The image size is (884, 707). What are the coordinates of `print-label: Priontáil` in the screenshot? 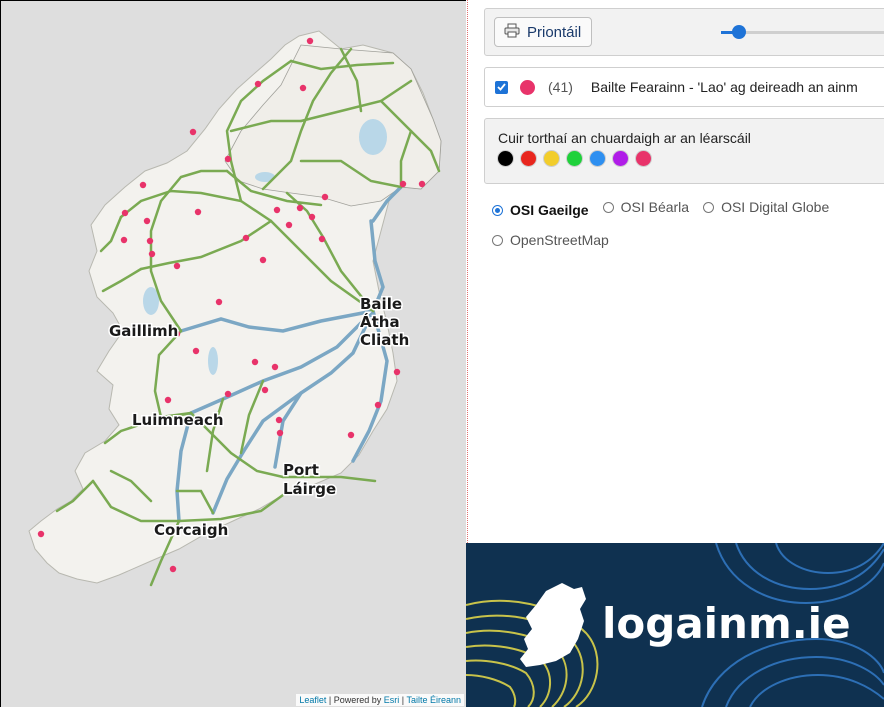 It's located at (554, 32).